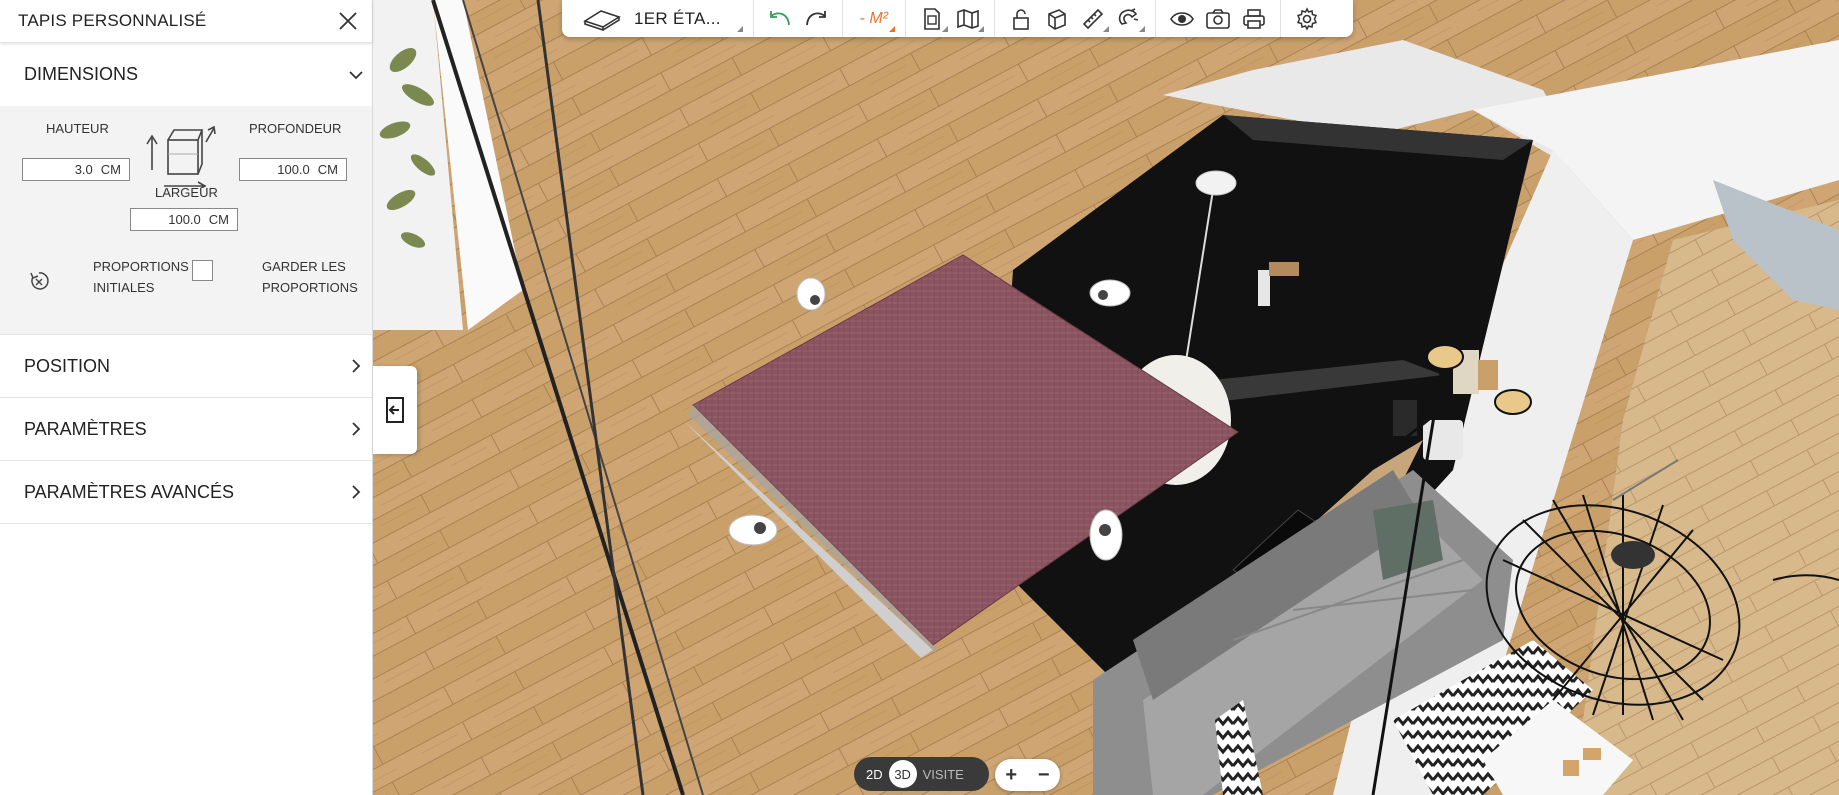  I want to click on map-button, so click(968, 19).